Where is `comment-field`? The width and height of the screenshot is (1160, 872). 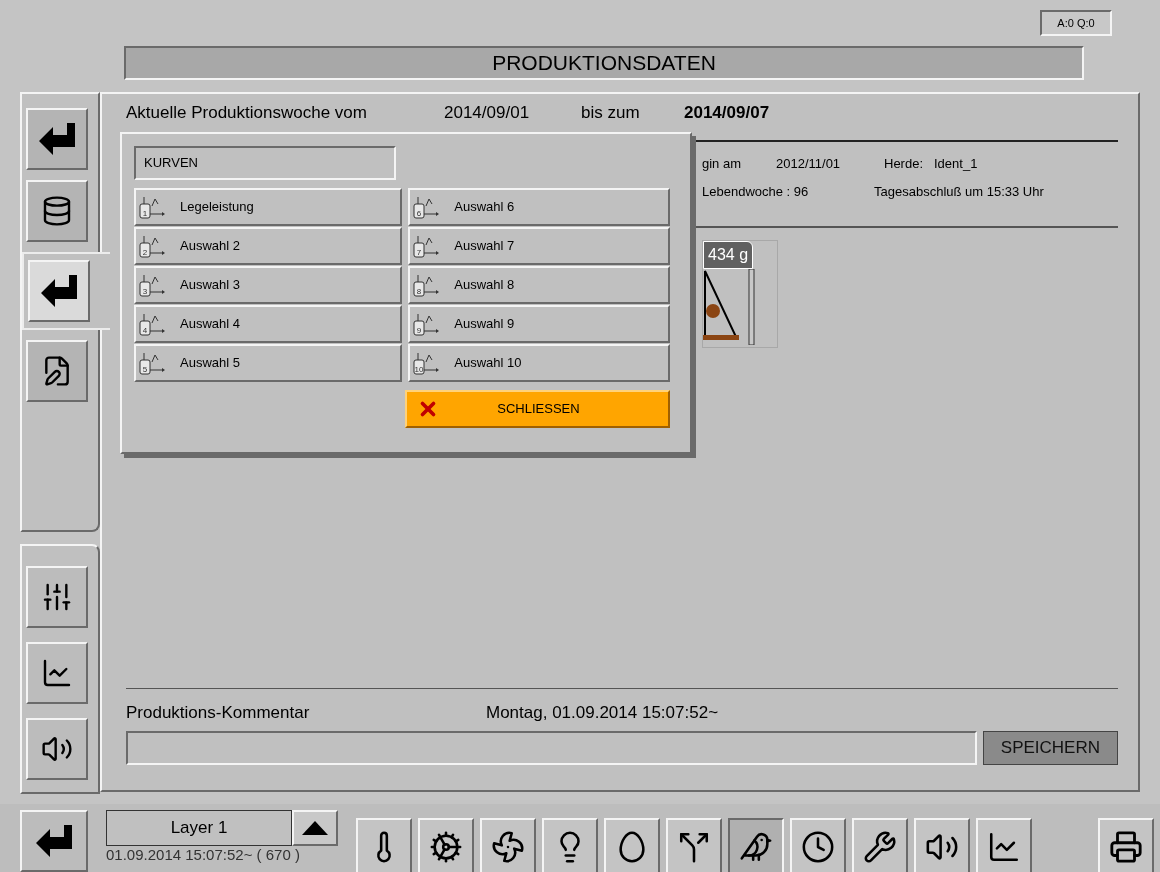 comment-field is located at coordinates (551, 748).